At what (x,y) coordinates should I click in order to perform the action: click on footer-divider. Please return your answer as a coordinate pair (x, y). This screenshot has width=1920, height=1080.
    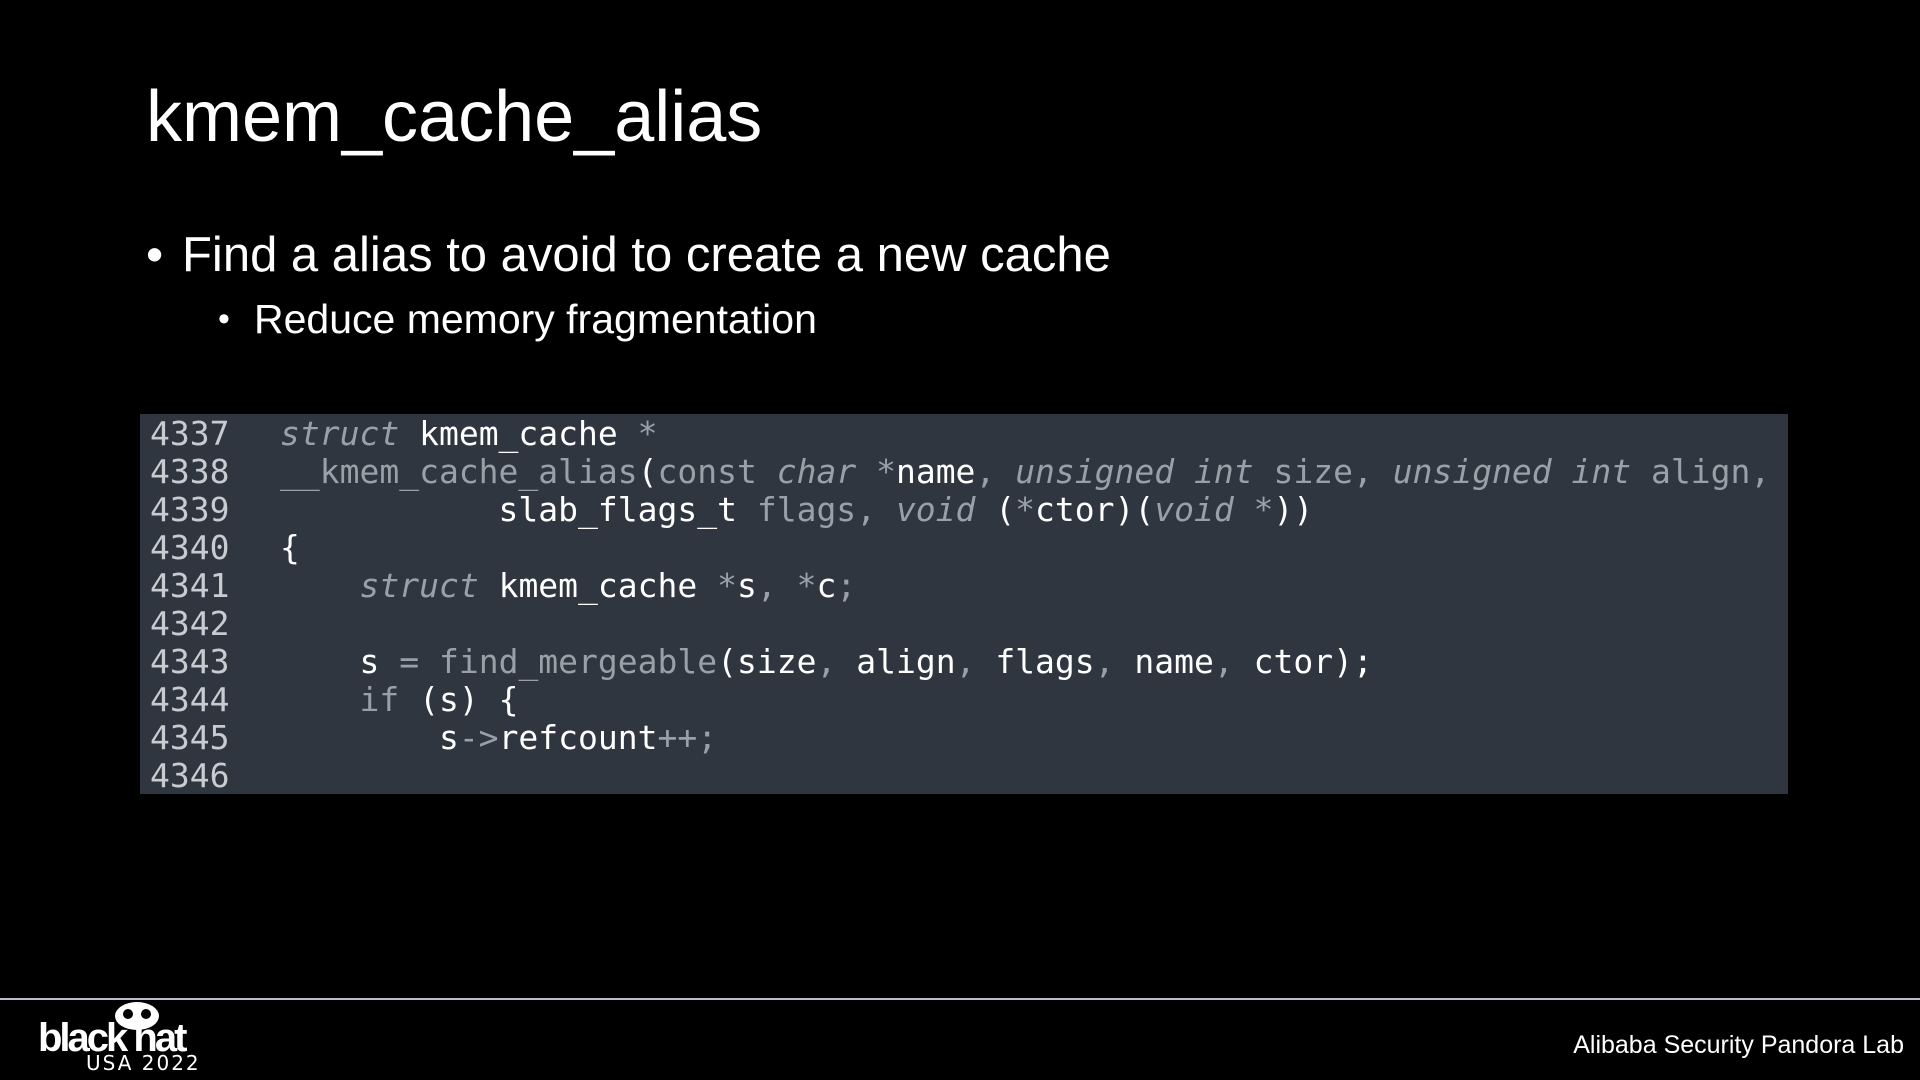
    Looking at the image, I should click on (960, 999).